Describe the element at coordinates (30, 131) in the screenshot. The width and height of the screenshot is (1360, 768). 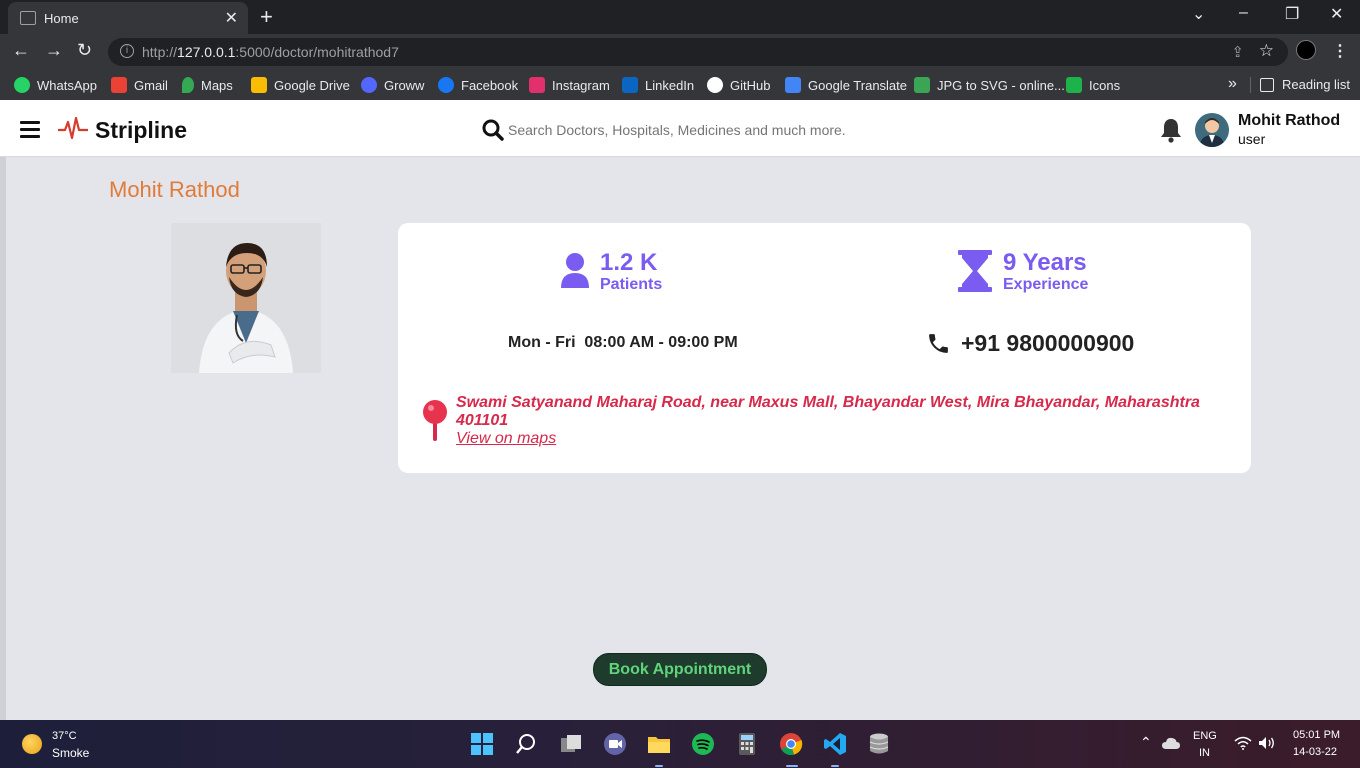
I see `hamburger-menu-icon` at that location.